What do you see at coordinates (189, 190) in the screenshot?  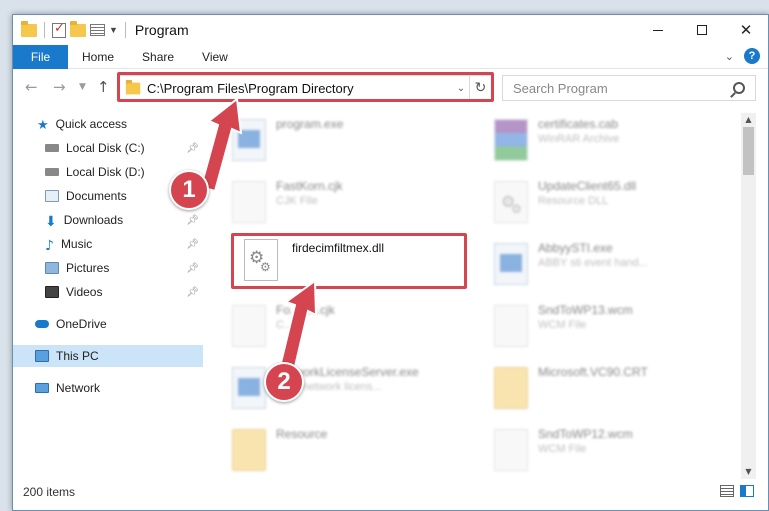 I see `callout-badge-1: 1` at bounding box center [189, 190].